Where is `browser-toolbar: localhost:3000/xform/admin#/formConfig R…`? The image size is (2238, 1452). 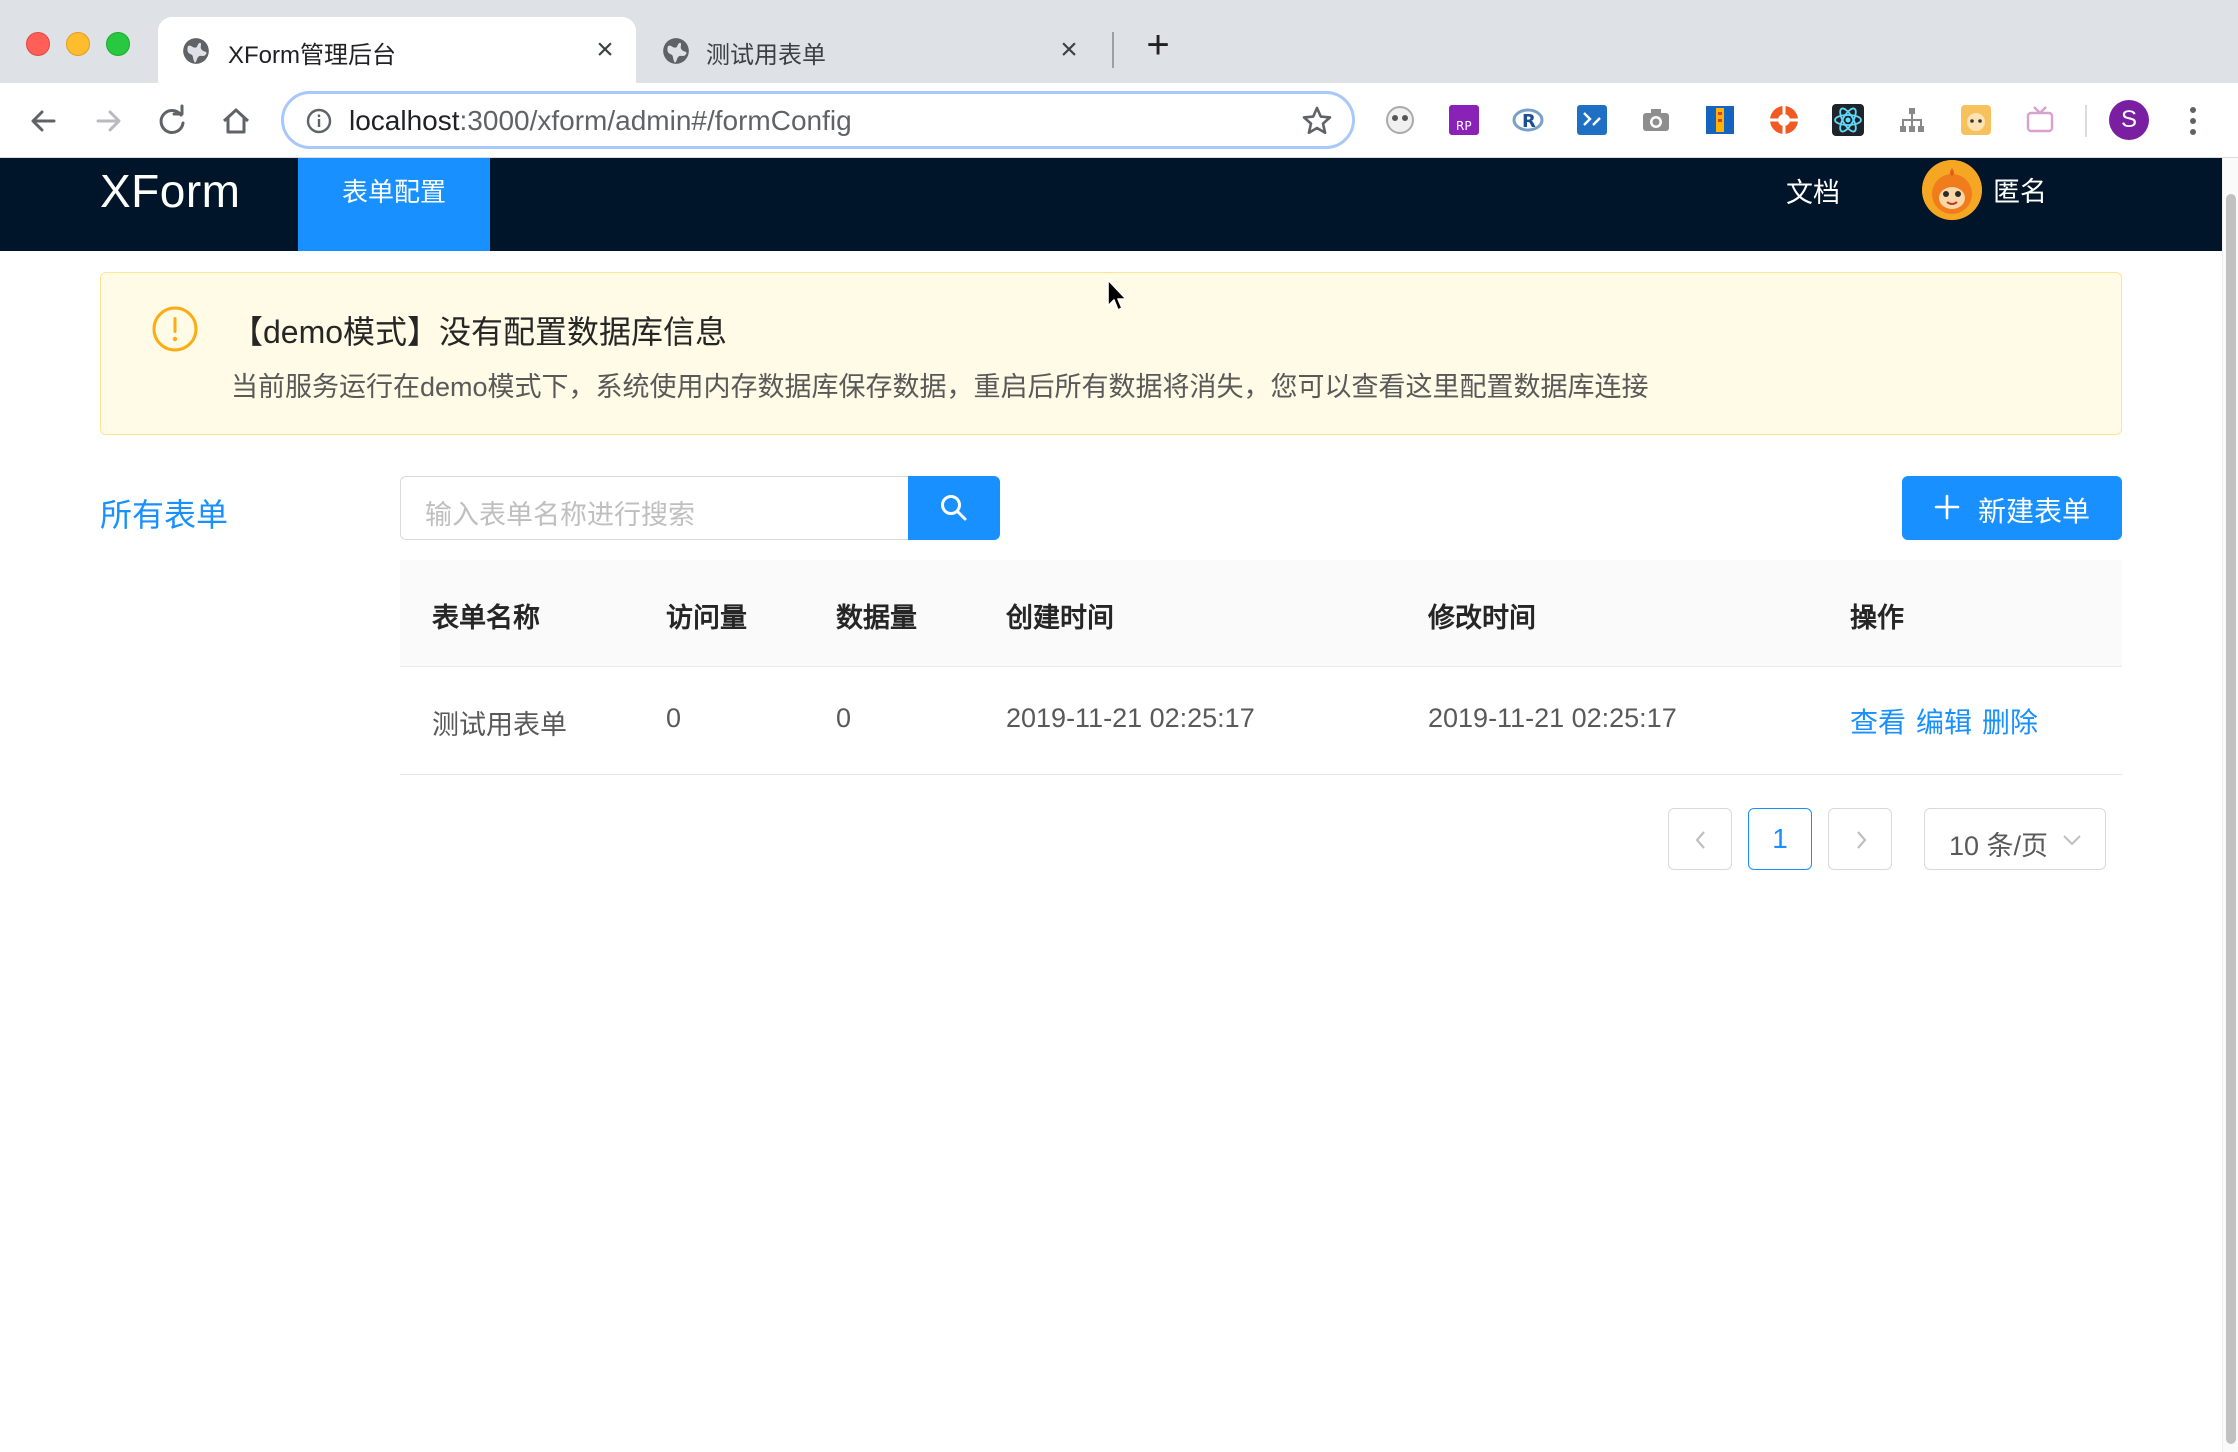
browser-toolbar: localhost:3000/xform/admin#/formConfig R… is located at coordinates (1119, 120).